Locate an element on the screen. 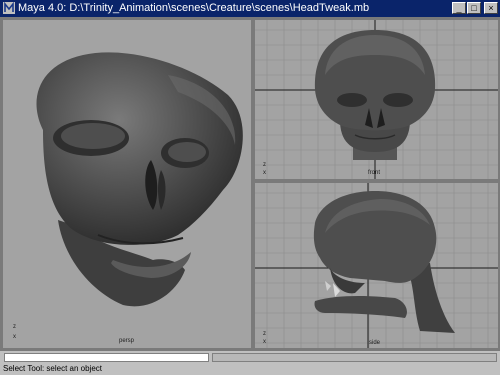 The height and width of the screenshot is (375, 500). side-head-mesh is located at coordinates (384, 262).